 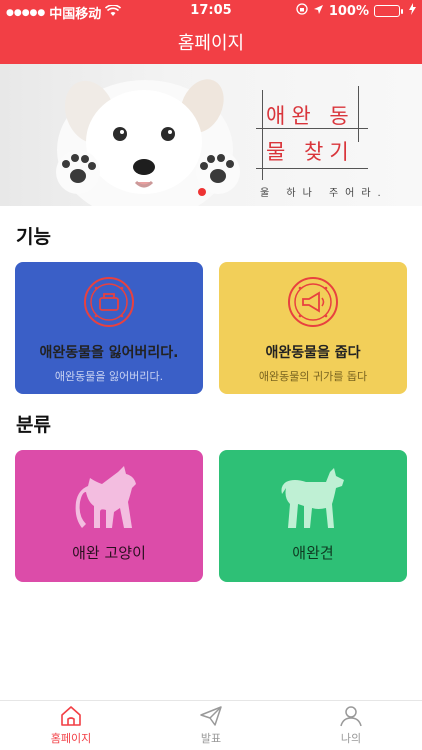 What do you see at coordinates (310, 116) in the screenshot?
I see `banner-text-line1: 애완 동` at bounding box center [310, 116].